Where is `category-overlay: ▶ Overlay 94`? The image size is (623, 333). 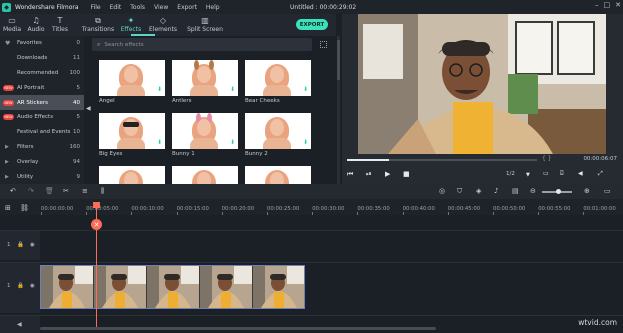 category-overlay: ▶ Overlay 94 is located at coordinates (42, 161).